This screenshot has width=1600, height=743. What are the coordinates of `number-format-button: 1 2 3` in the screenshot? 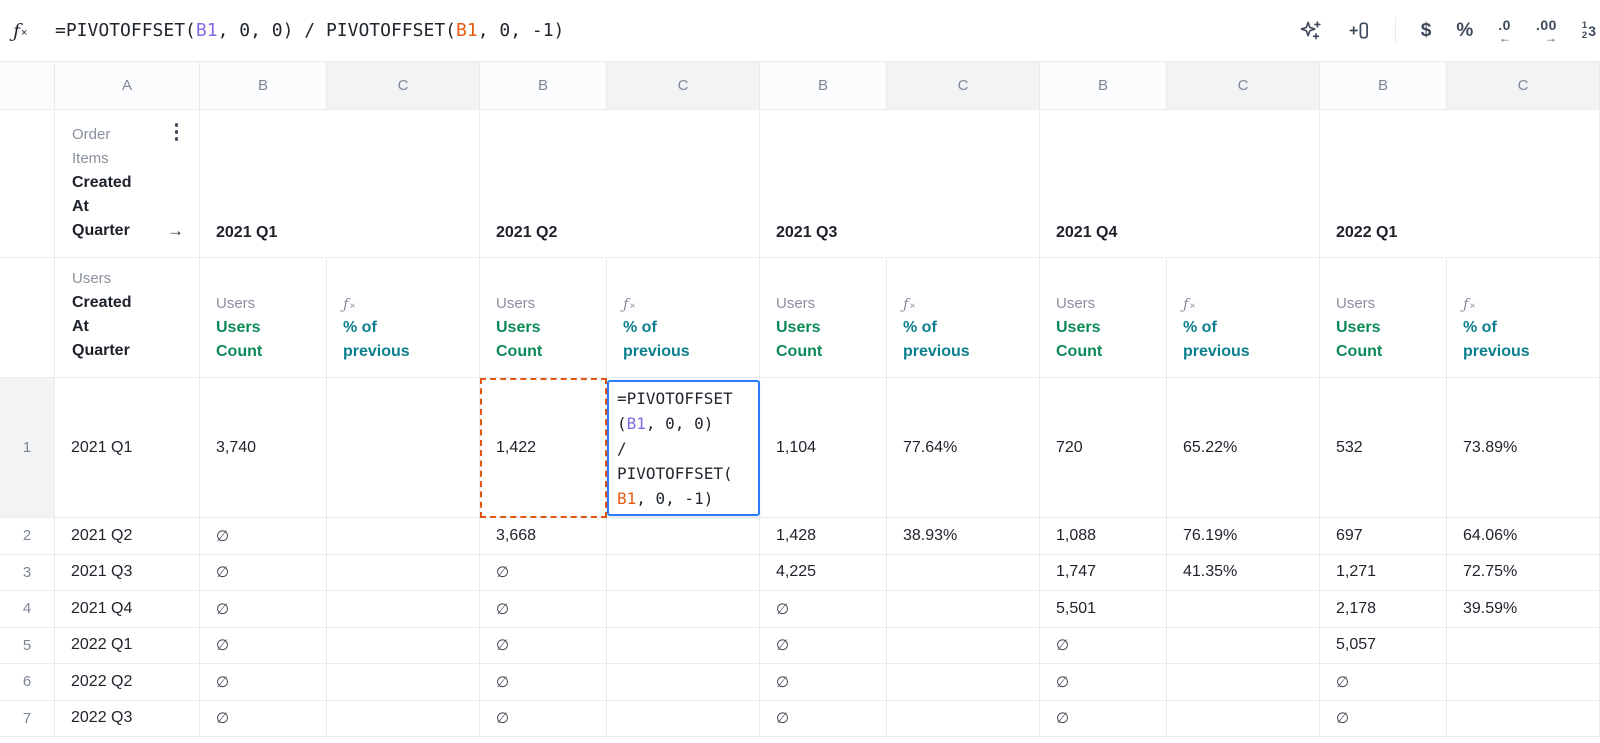 It's located at (1589, 30).